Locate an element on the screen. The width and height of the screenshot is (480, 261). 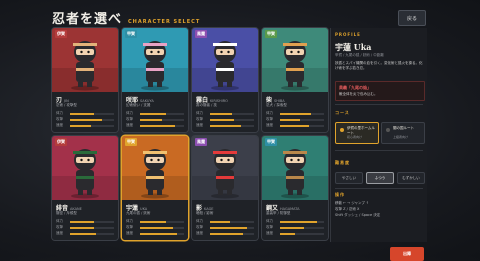
course-title: 伊賀の里ホームルート is located at coordinates (361, 130).